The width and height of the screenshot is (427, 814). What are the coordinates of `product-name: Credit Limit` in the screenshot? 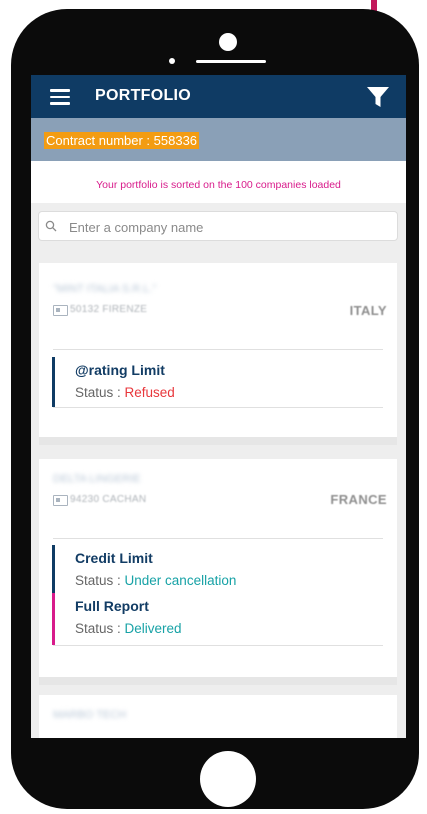 It's located at (114, 558).